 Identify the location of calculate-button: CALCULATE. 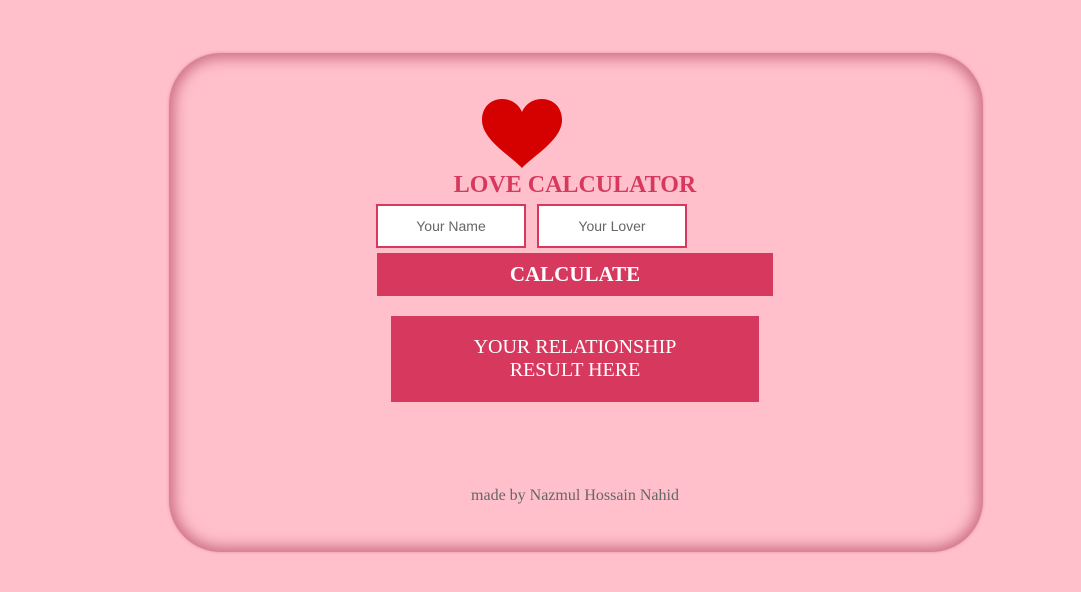
(575, 274).